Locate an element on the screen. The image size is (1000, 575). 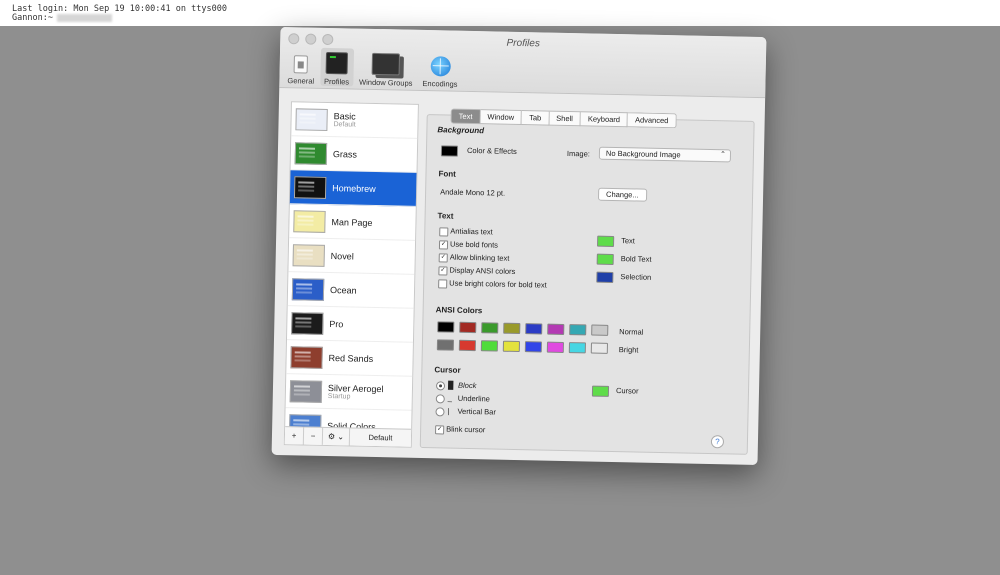
section-cursor: Cursor is located at coordinates (447, 370).